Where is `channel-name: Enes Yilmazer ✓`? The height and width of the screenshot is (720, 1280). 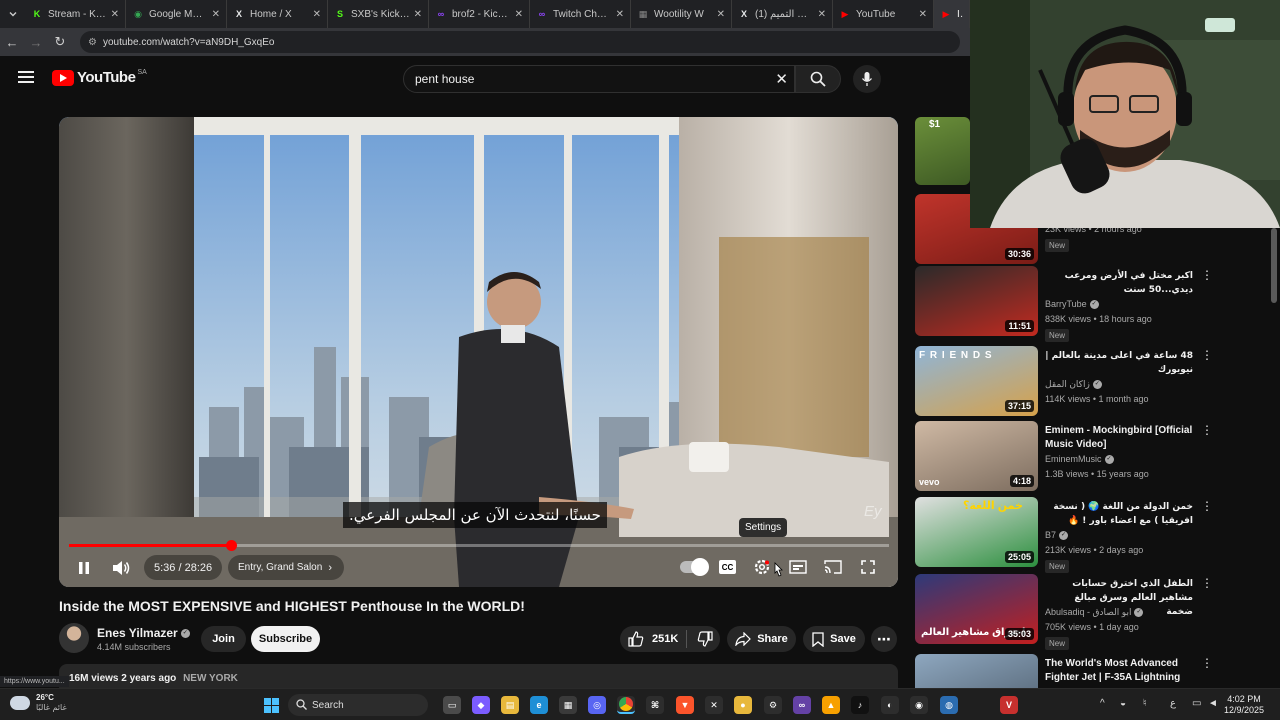
channel-name: Enes Yilmazer ✓ is located at coordinates (143, 633).